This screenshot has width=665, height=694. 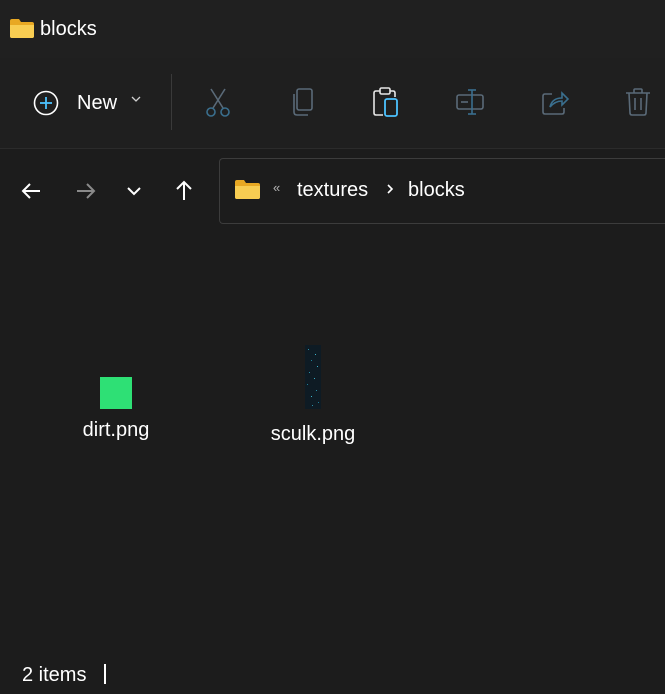 I want to click on clipboard-paste-icon, so click(x=386, y=102).